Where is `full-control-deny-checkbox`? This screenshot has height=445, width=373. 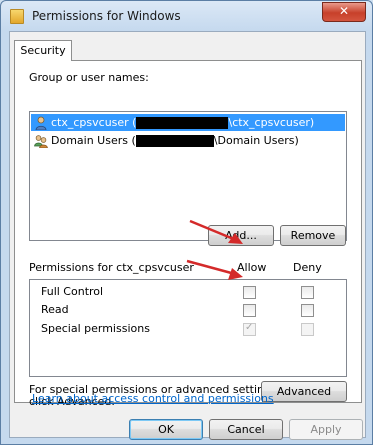 full-control-deny-checkbox is located at coordinates (307, 292).